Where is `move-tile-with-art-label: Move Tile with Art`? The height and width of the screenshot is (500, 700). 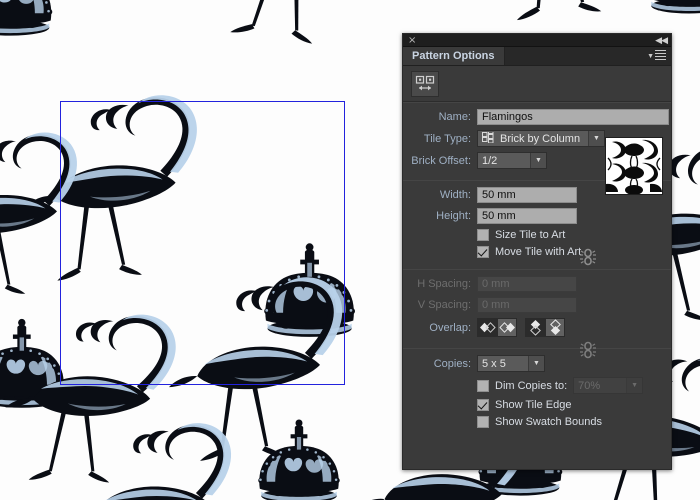 move-tile-with-art-label: Move Tile with Art is located at coordinates (538, 252).